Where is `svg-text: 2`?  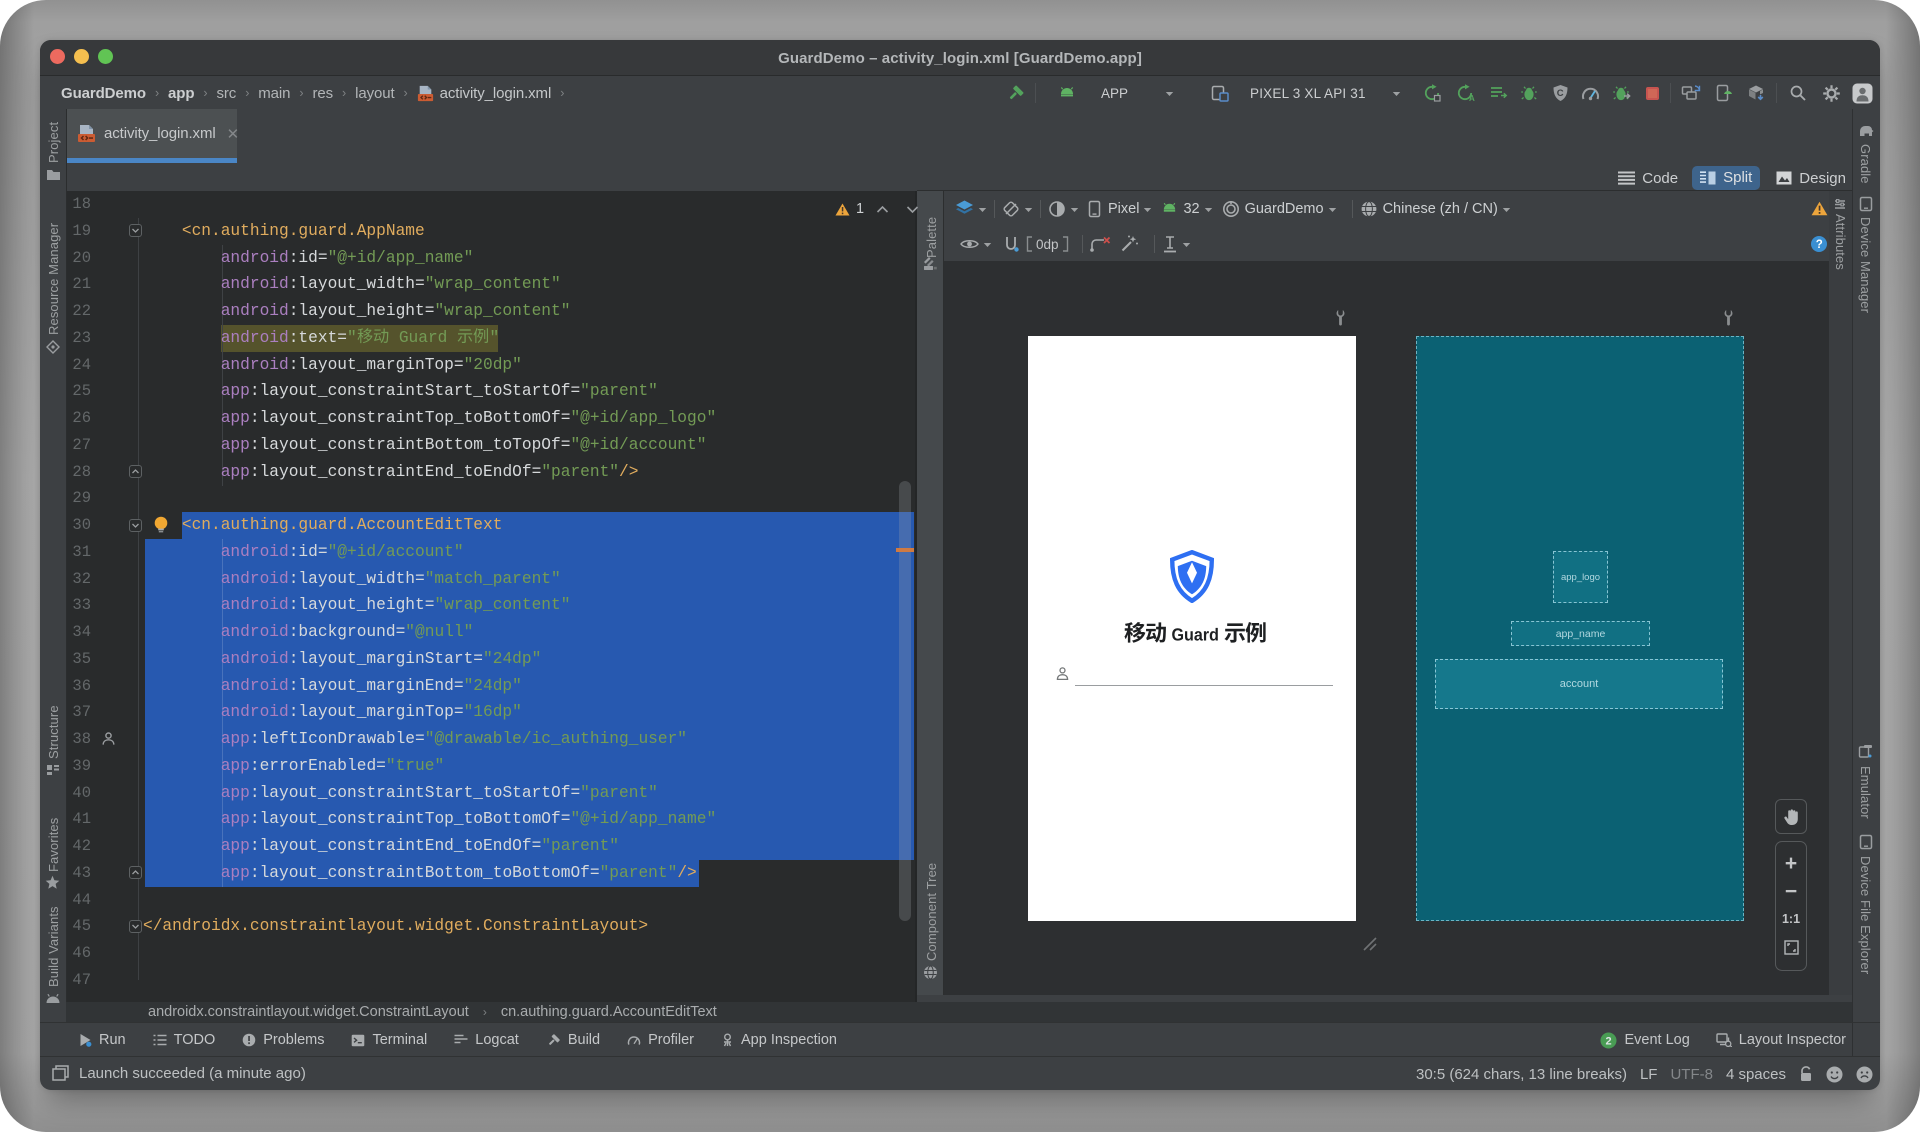
svg-text: 2 is located at coordinates (1609, 1041).